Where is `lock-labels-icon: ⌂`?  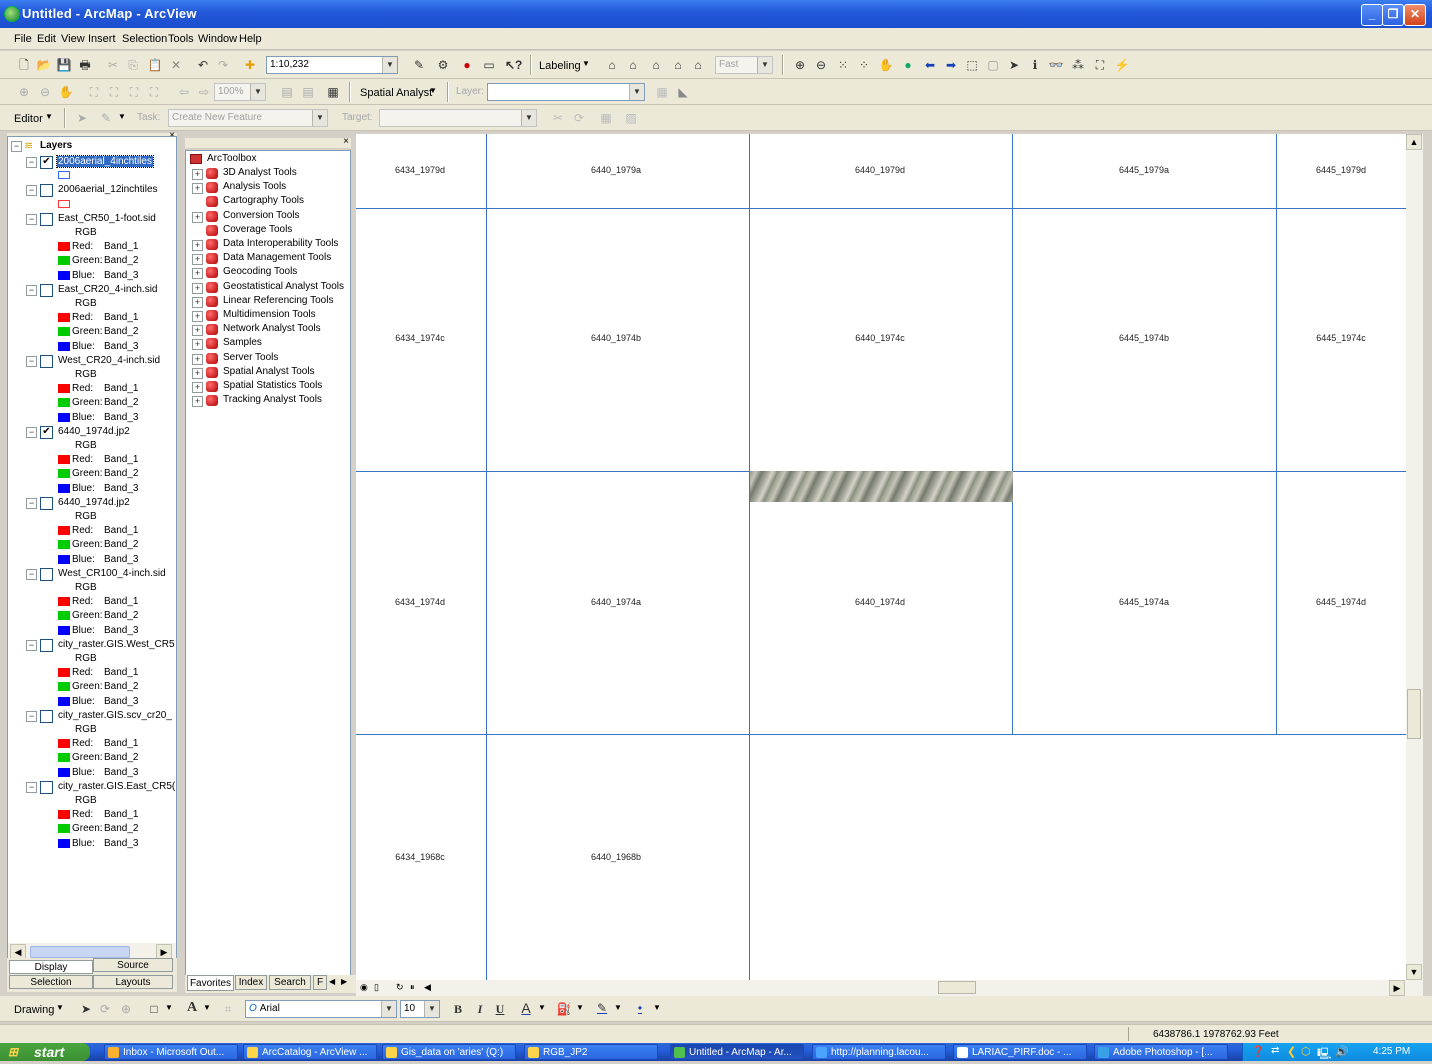 lock-labels-icon: ⌂ is located at coordinates (678, 65).